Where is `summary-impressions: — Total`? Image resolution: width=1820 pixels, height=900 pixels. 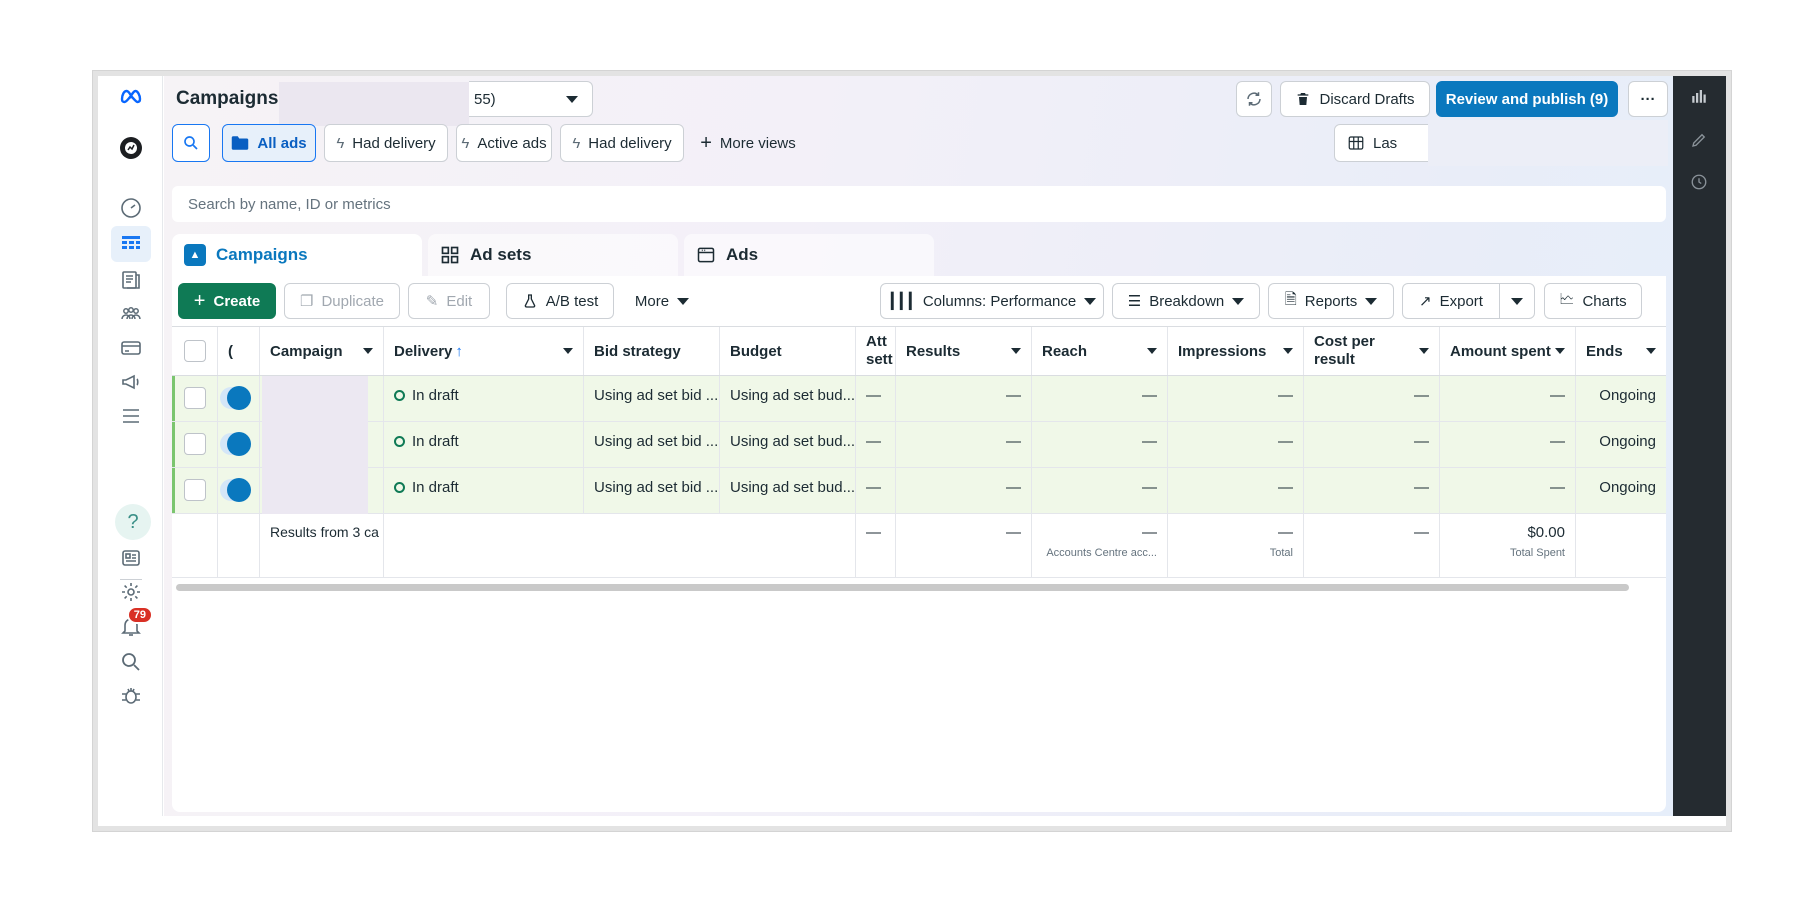 summary-impressions: — Total is located at coordinates (1236, 545).